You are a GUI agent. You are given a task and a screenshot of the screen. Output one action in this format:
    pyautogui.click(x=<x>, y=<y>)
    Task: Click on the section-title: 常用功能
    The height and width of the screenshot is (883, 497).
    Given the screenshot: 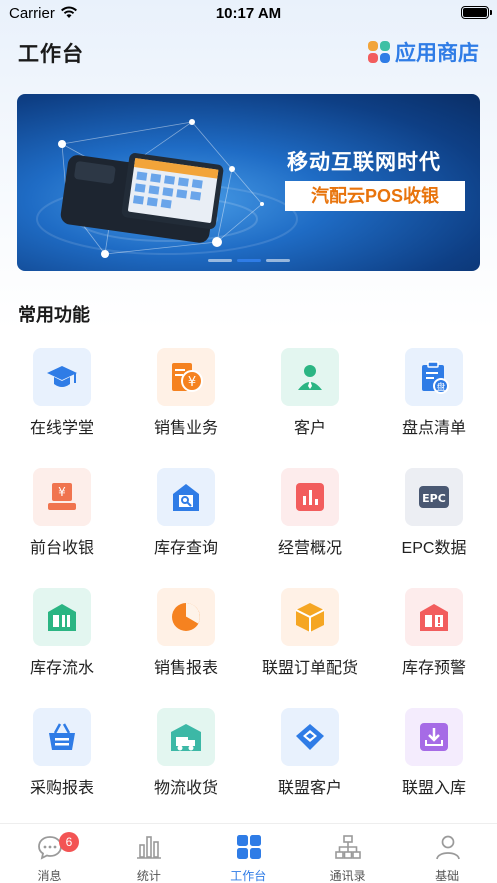 What is the action you would take?
    pyautogui.click(x=54, y=315)
    